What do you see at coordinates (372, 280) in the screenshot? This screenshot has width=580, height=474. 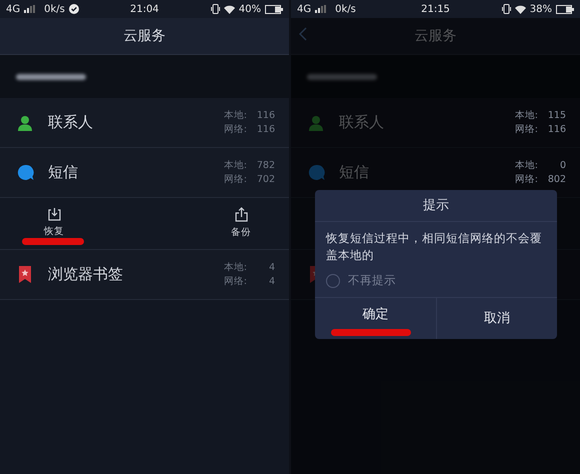 I see `option-label: 不再提示` at bounding box center [372, 280].